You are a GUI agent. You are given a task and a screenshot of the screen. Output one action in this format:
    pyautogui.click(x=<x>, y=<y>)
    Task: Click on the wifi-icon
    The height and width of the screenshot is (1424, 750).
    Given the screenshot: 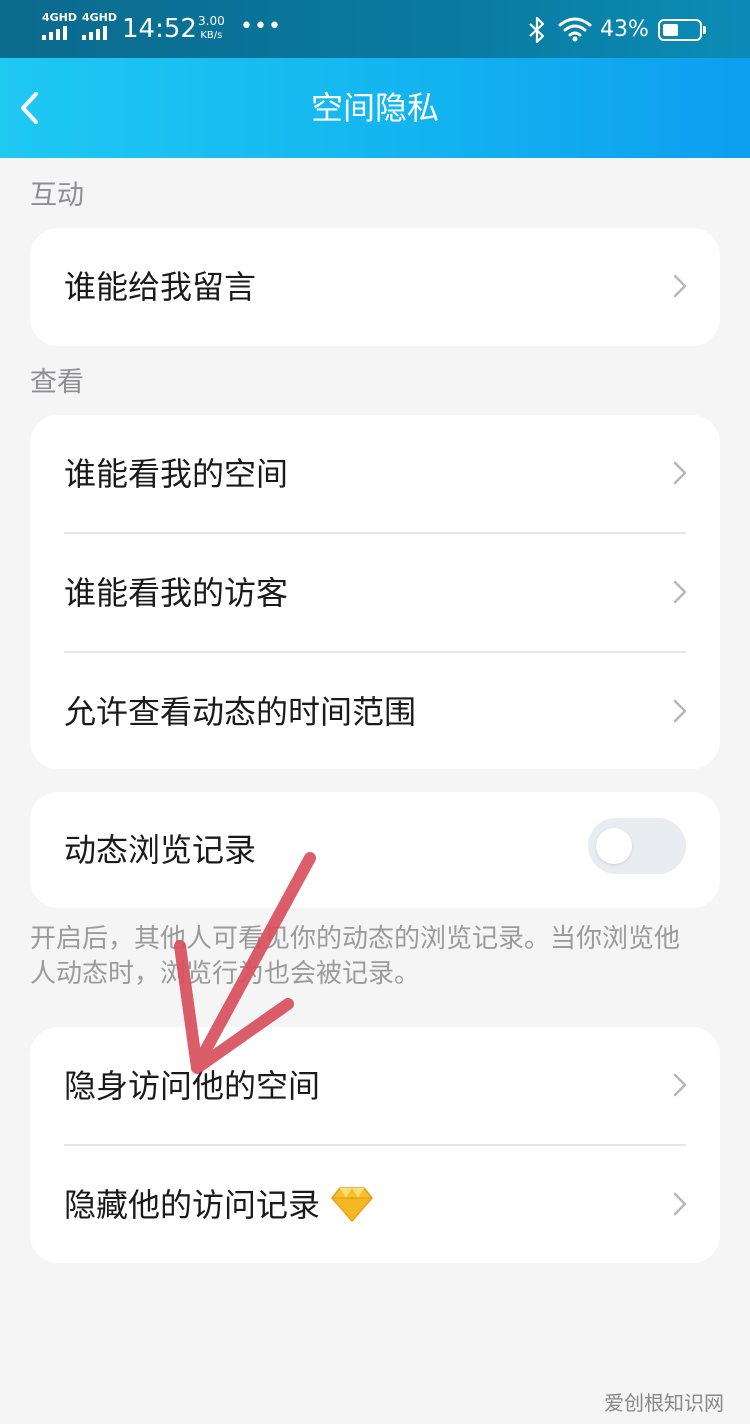 What is the action you would take?
    pyautogui.click(x=575, y=29)
    